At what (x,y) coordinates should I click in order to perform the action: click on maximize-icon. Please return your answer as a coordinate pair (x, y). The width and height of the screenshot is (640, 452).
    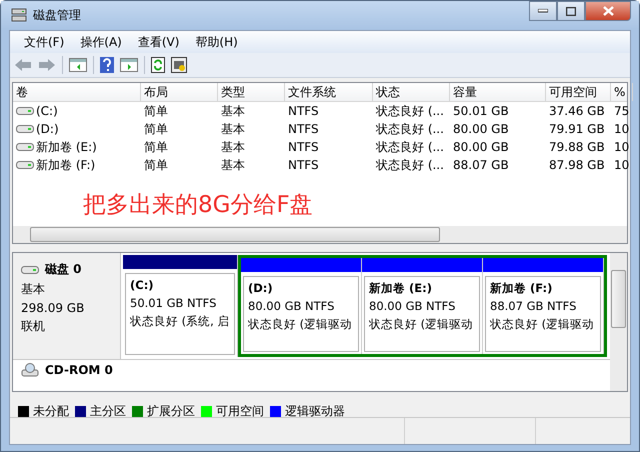
    Looking at the image, I should click on (571, 11).